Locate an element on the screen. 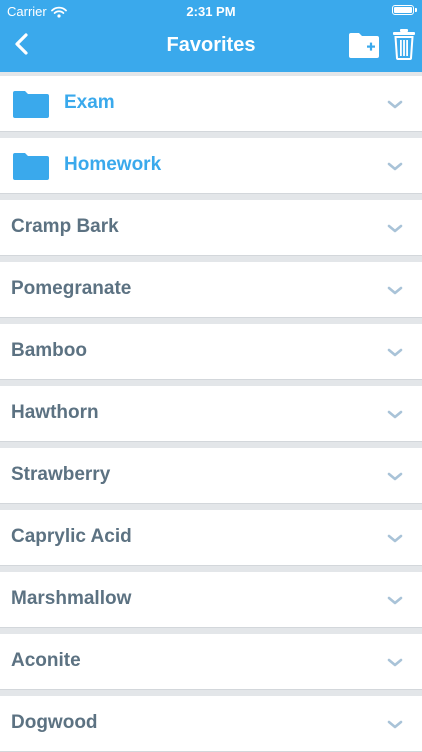 This screenshot has height=752, width=422. folder-label: Homework is located at coordinates (113, 164).